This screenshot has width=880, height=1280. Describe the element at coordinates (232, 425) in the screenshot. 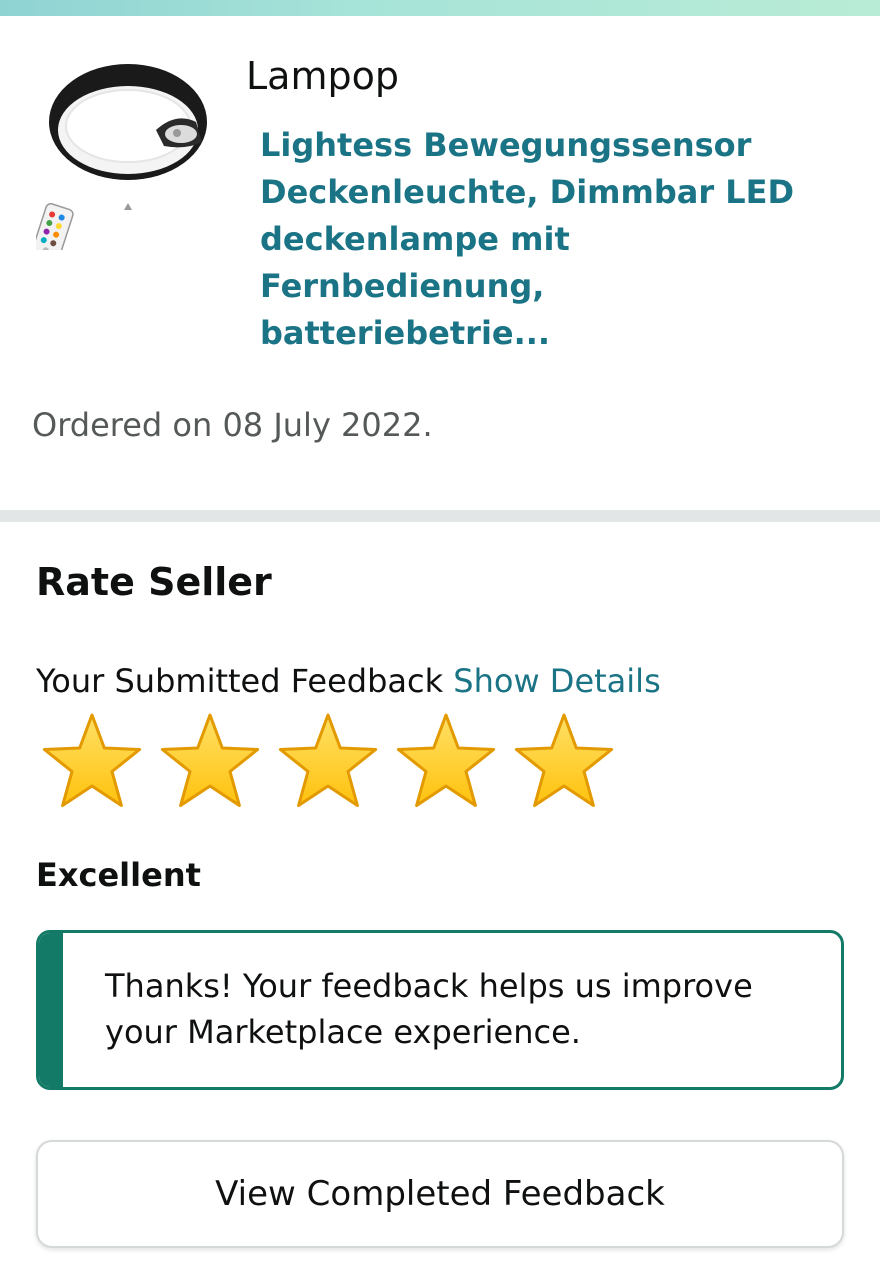

I see `order-date: Ordered on 08 July 2022.` at that location.